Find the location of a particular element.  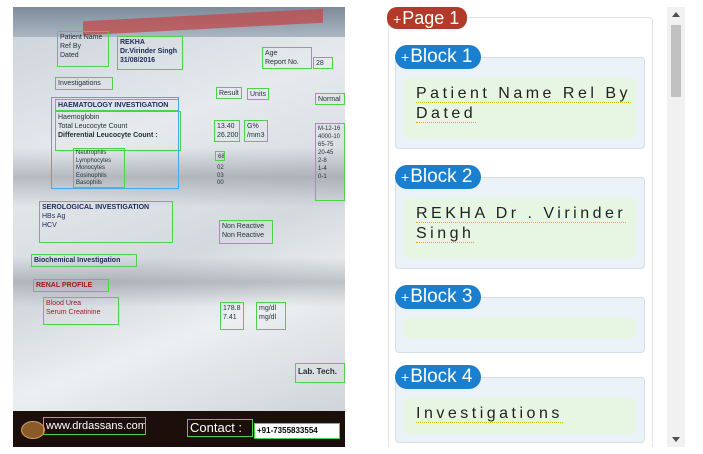

ocr-text: 4000-10 is located at coordinates (329, 137).